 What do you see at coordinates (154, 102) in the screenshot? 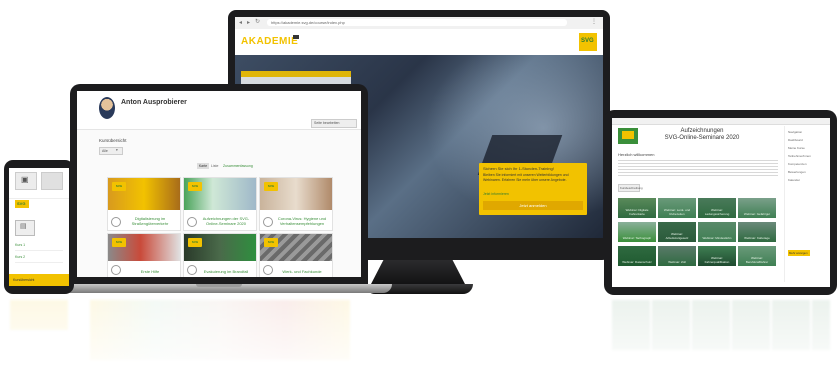
I see `user-name: Anton Ausprobierer` at bounding box center [154, 102].